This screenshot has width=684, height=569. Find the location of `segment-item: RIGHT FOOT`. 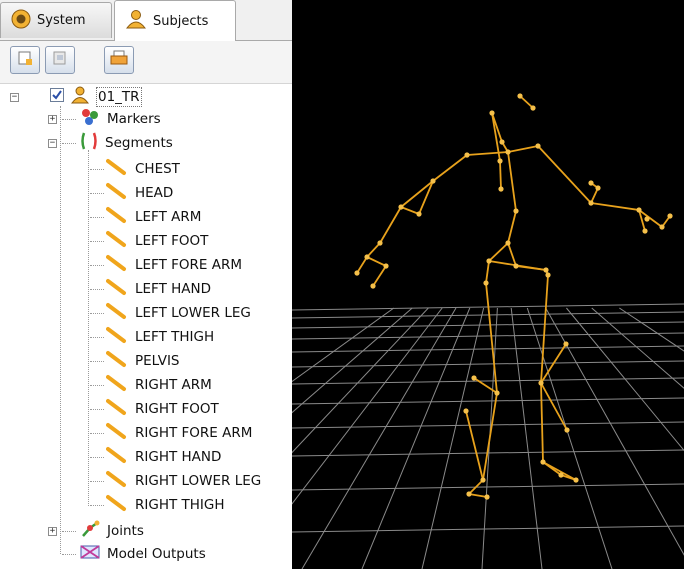

segment-item: RIGHT FOOT is located at coordinates (162, 409).